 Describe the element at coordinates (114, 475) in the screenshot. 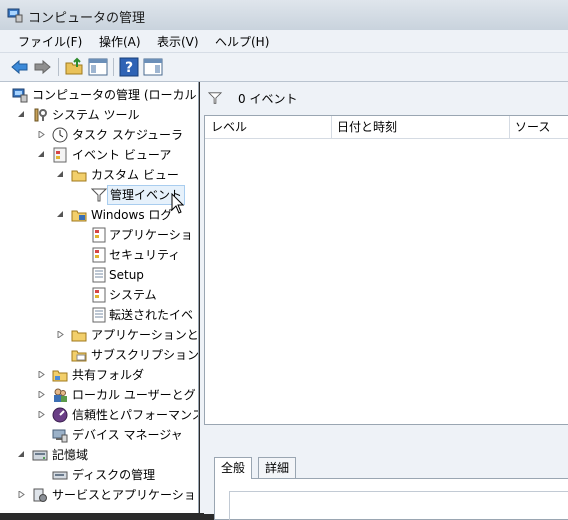

I see `tree-label: ディスクの管理` at that location.